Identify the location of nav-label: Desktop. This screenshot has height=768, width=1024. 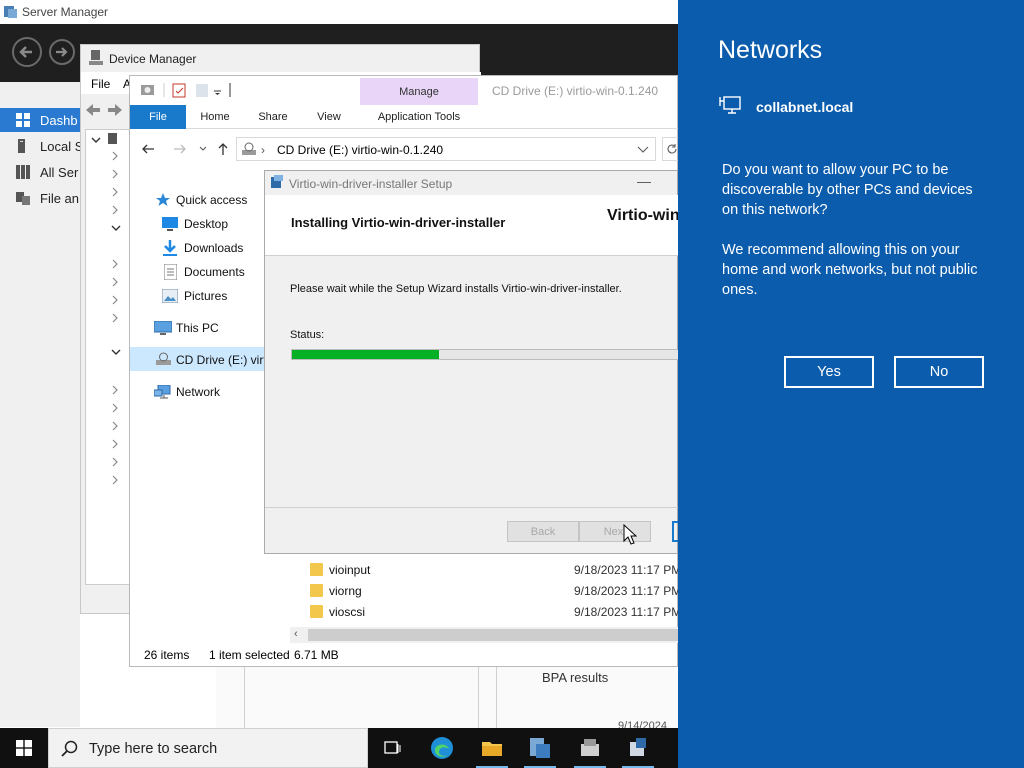
(206, 224).